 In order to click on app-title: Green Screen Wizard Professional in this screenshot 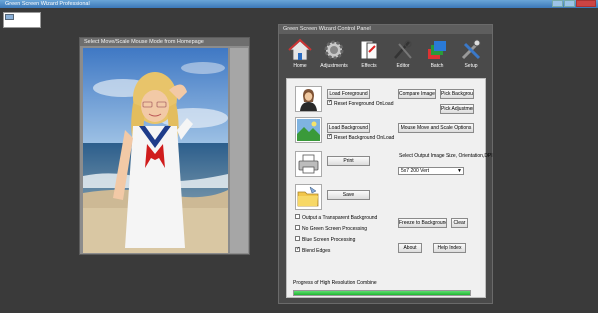, I will do `click(47, 4)`.